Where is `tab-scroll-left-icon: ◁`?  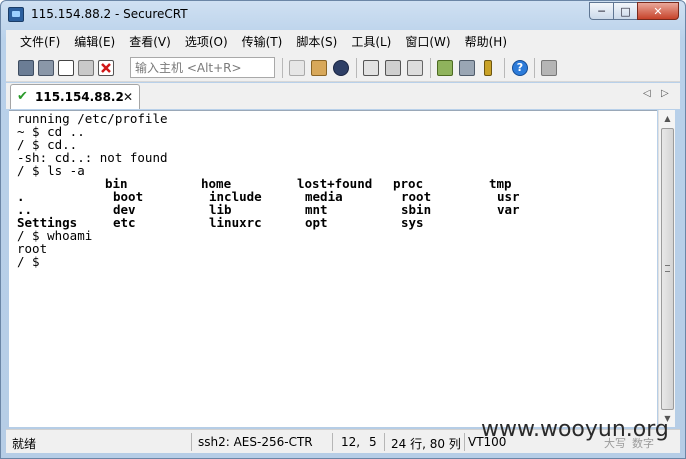 tab-scroll-left-icon: ◁ is located at coordinates (647, 93).